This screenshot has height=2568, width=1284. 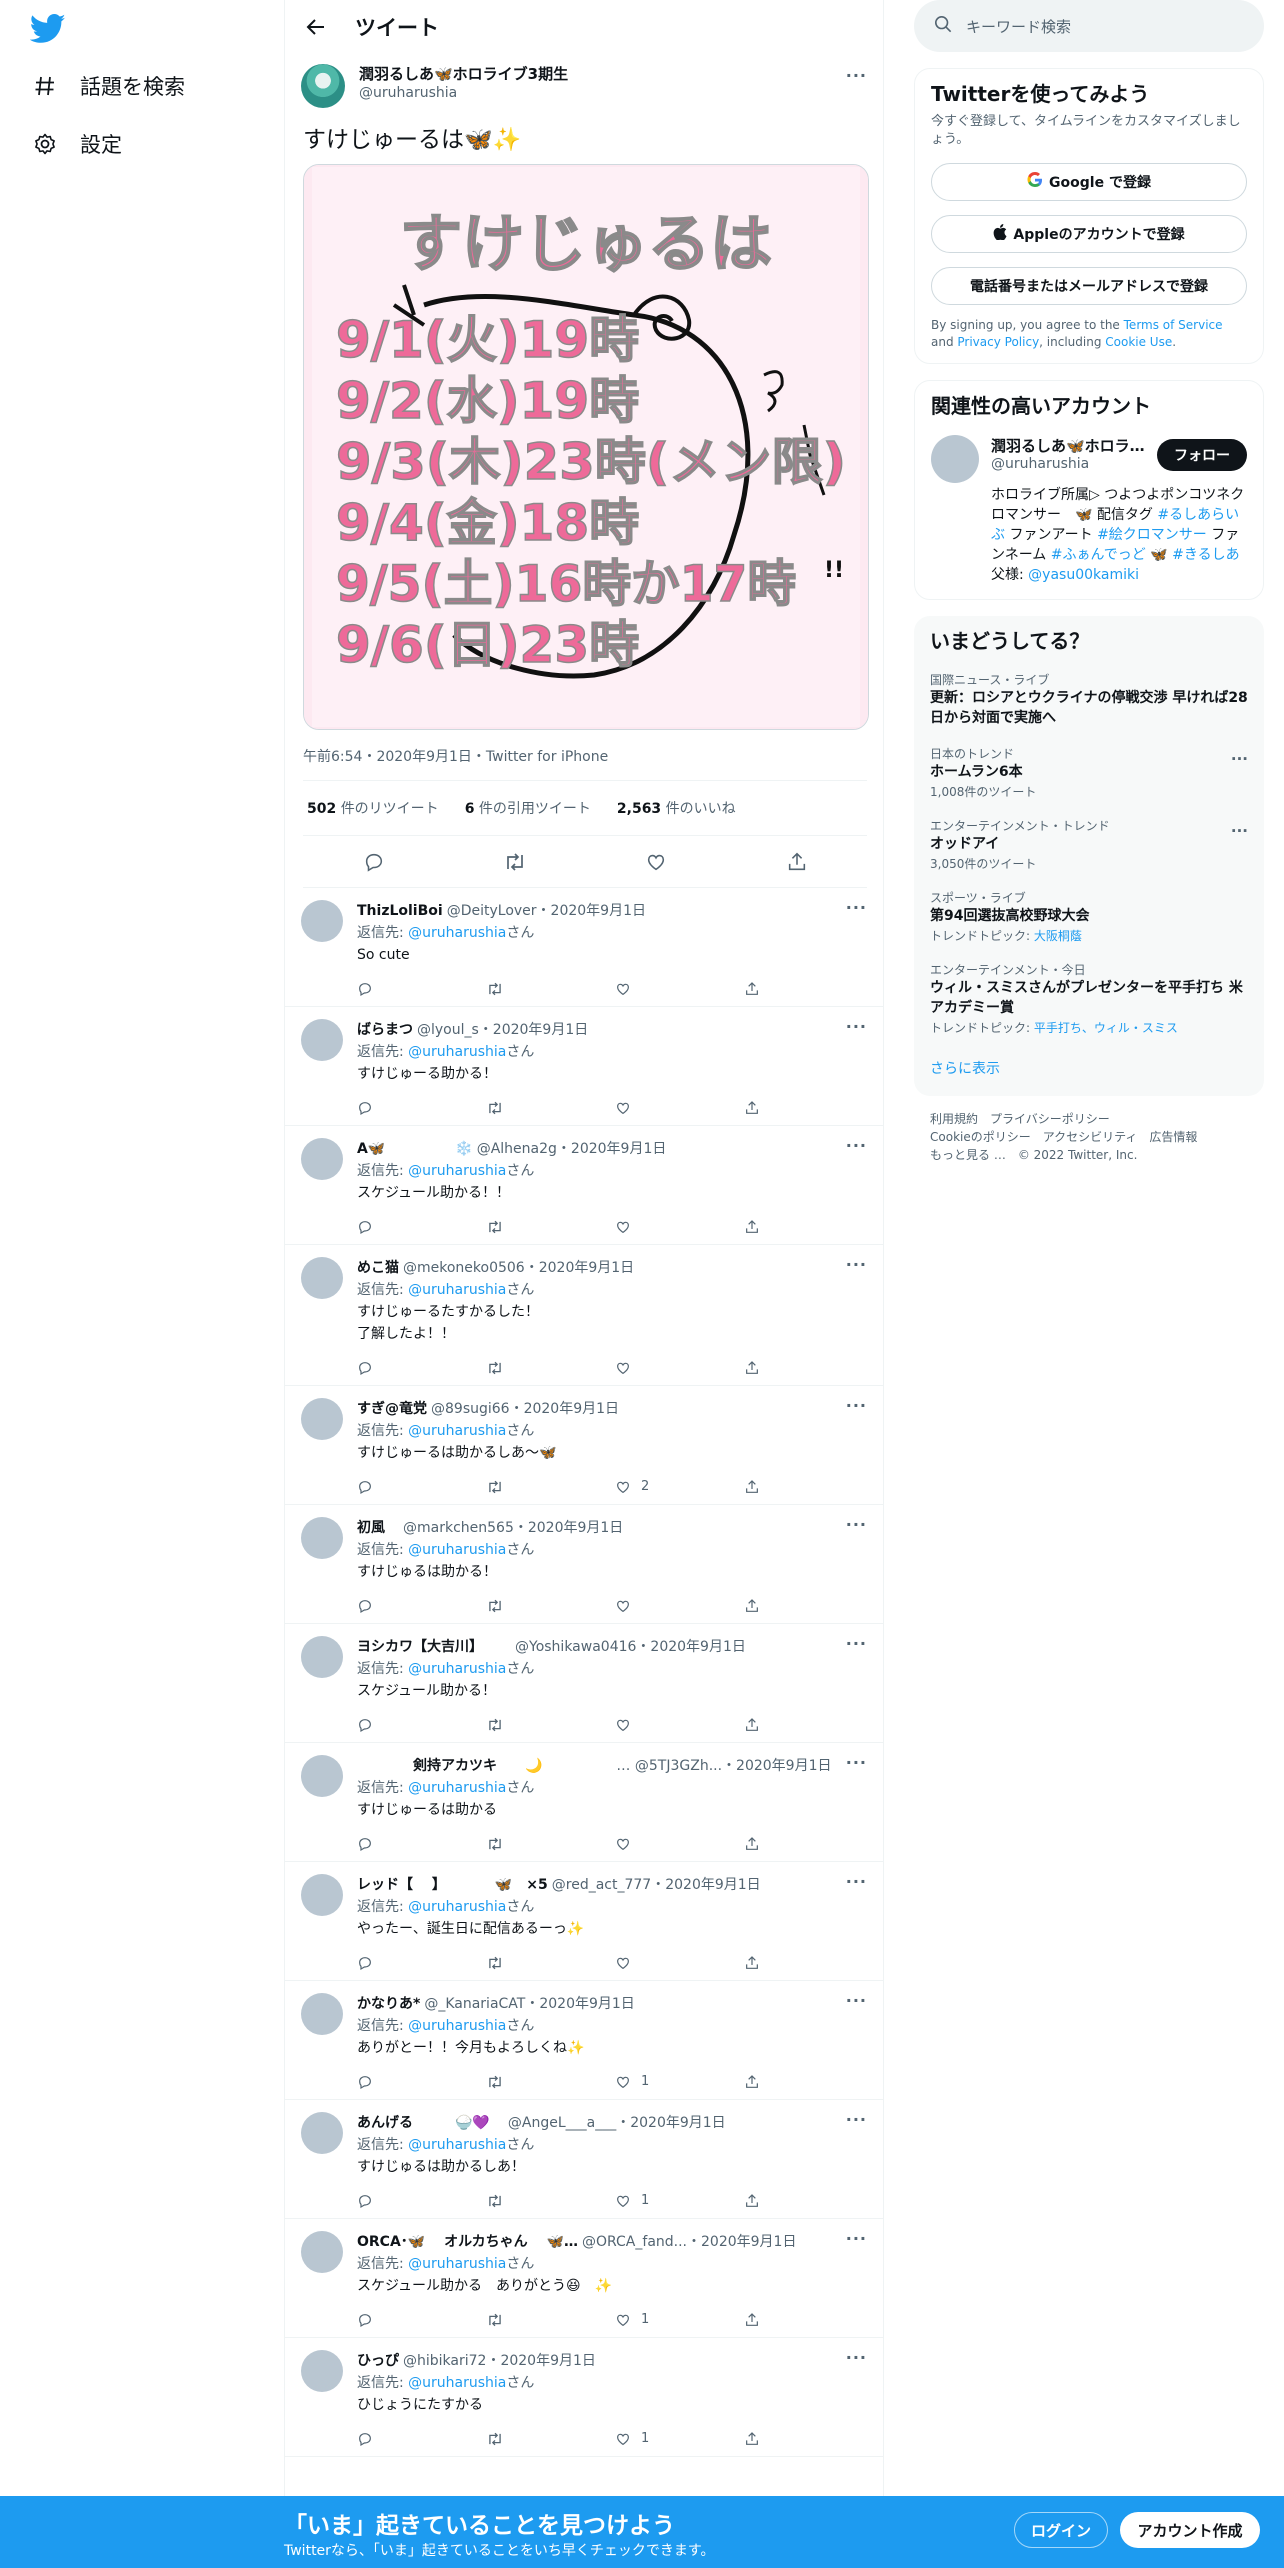 I want to click on reply-author-name: ヨシカワ【大吉川】, so click(x=420, y=1647).